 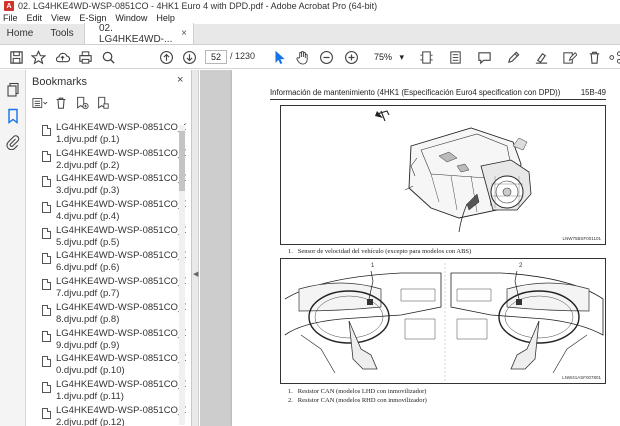 What do you see at coordinates (82, 103) in the screenshot?
I see `new-bookmark-icon` at bounding box center [82, 103].